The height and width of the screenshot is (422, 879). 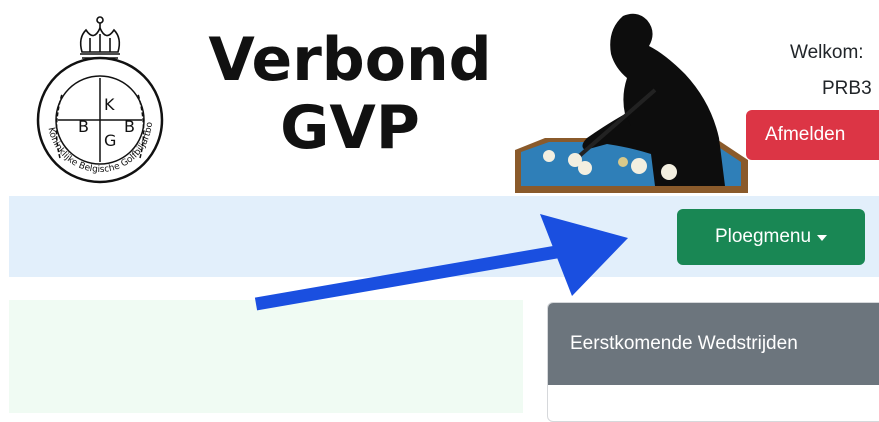 I want to click on site-title: Verbond GVP, so click(x=350, y=94).